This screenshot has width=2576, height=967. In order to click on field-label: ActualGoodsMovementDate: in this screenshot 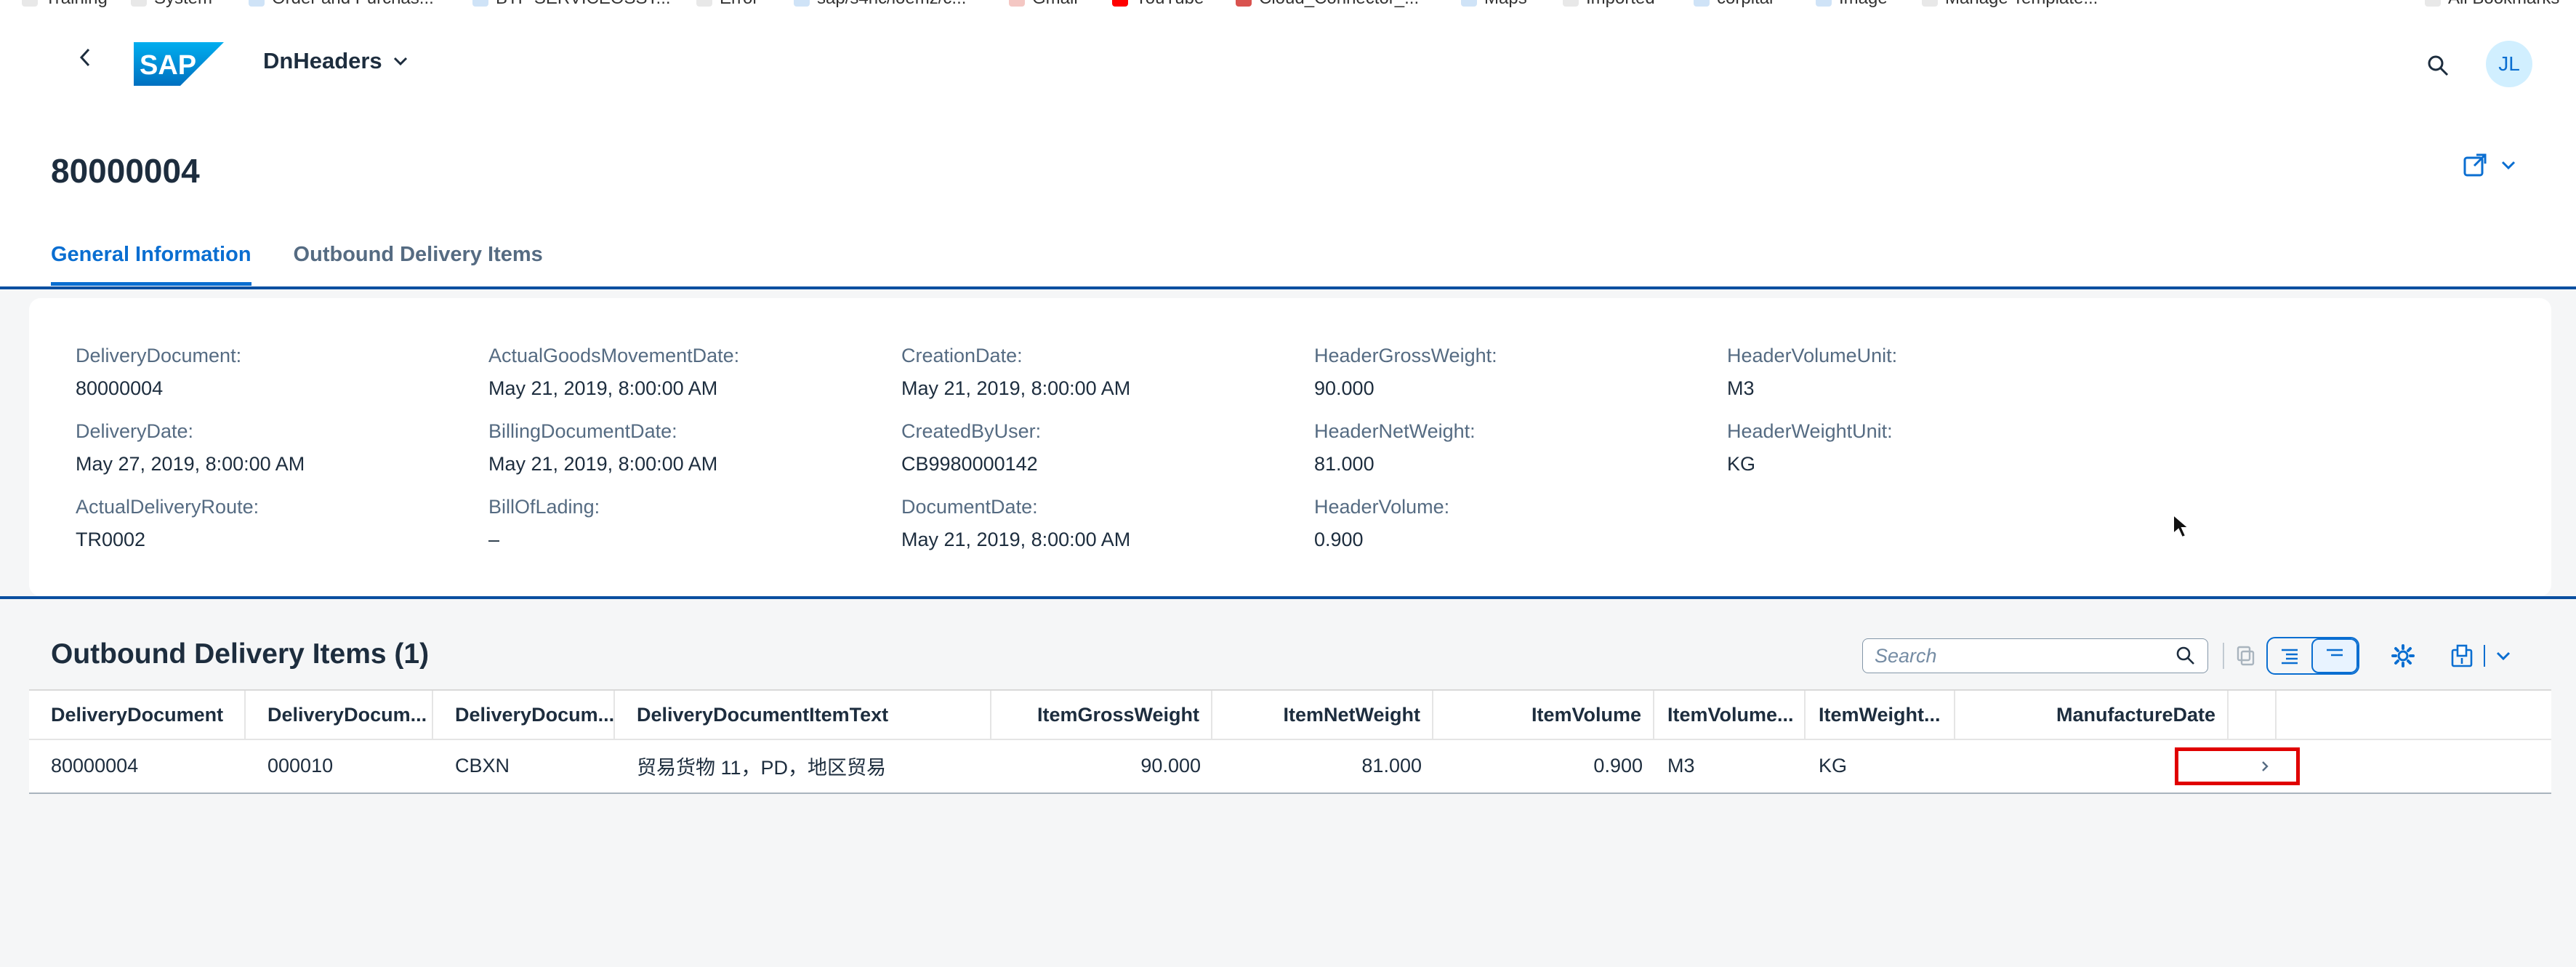, I will do `click(614, 355)`.